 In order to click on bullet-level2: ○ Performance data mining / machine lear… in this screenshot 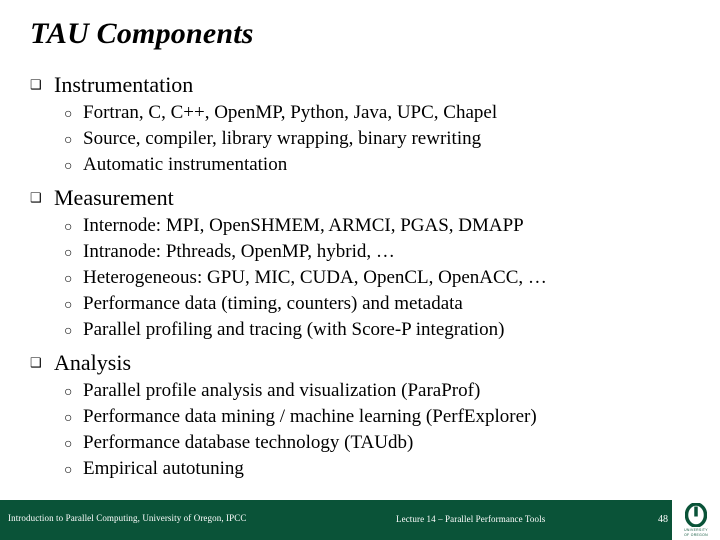, I will do `click(360, 417)`.